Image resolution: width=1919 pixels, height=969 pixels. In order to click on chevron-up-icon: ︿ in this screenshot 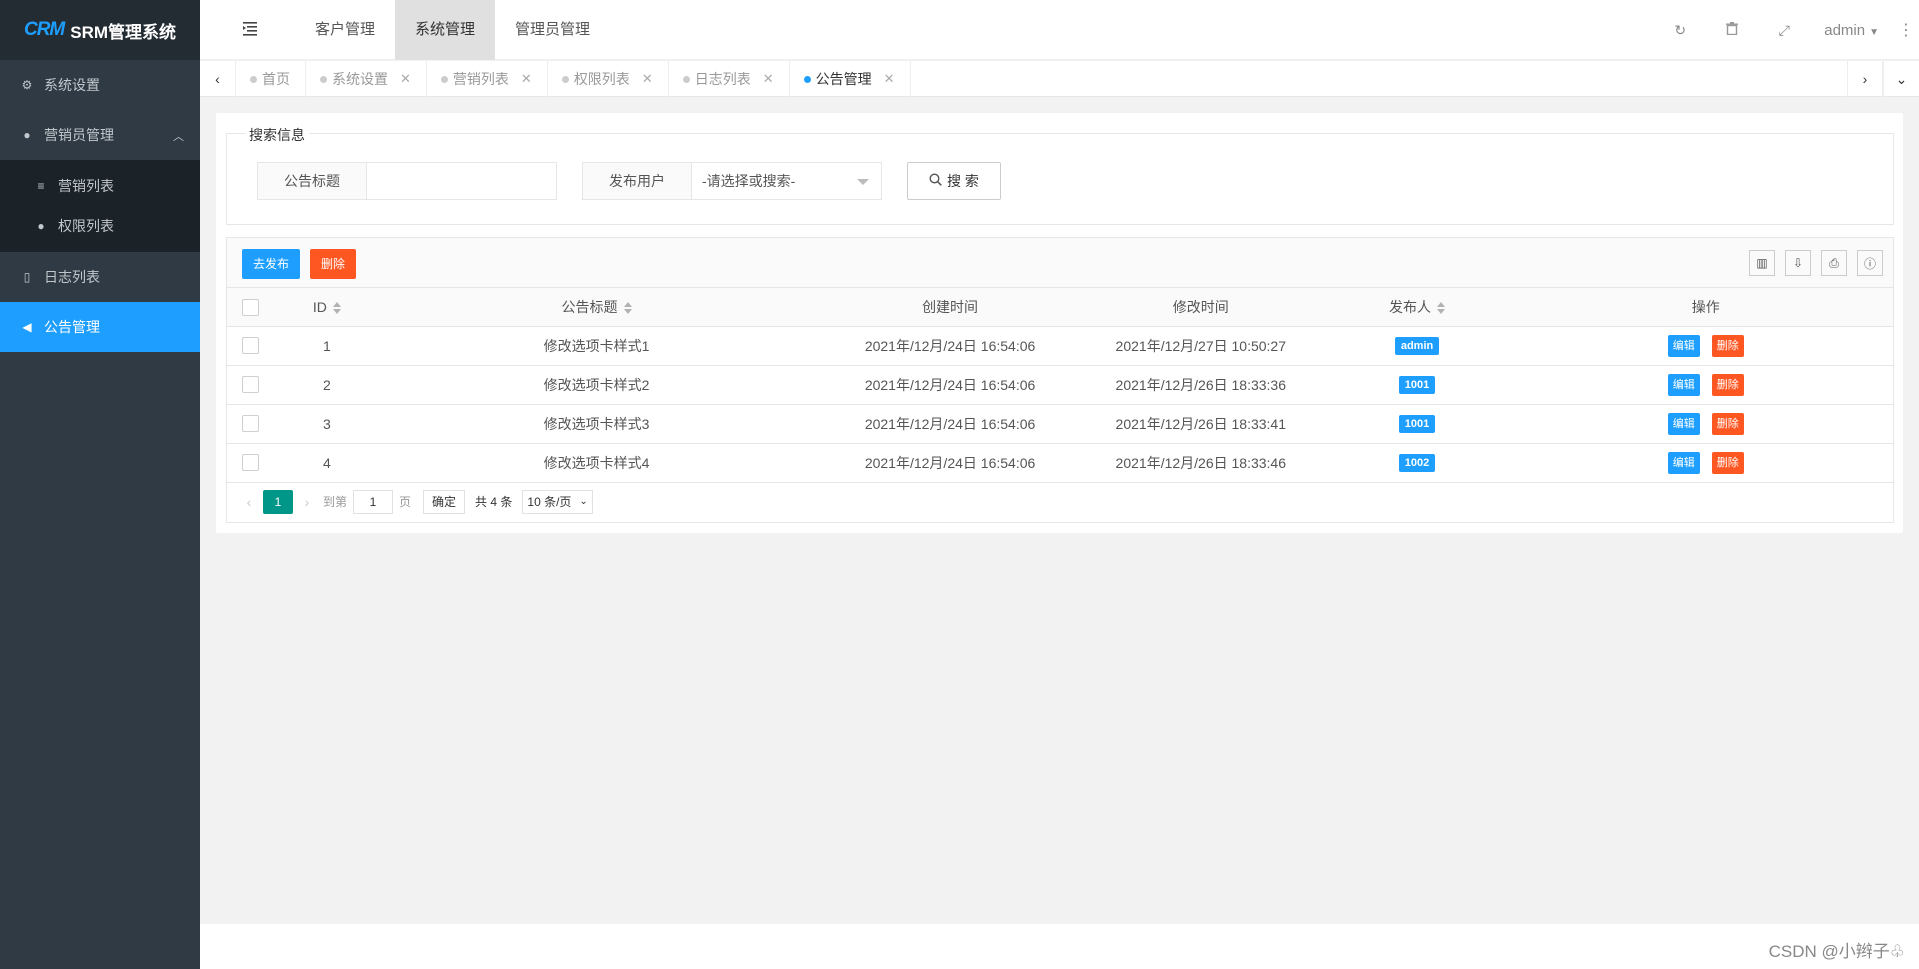, I will do `click(178, 137)`.